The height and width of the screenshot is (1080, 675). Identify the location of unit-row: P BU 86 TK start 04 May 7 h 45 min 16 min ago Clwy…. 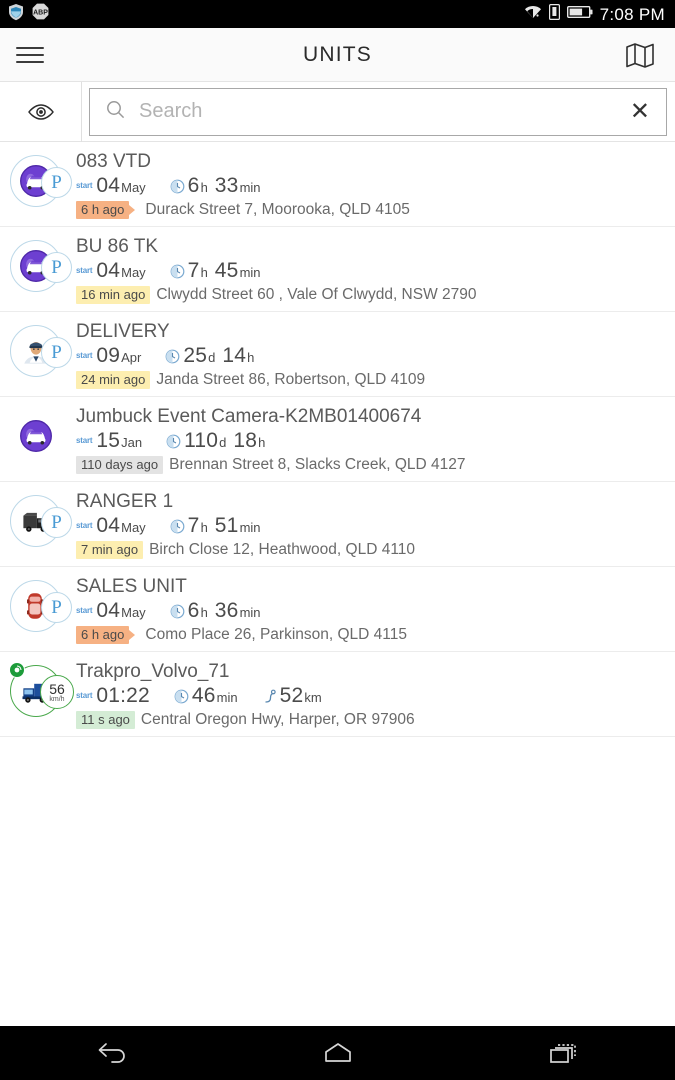
(337, 269).